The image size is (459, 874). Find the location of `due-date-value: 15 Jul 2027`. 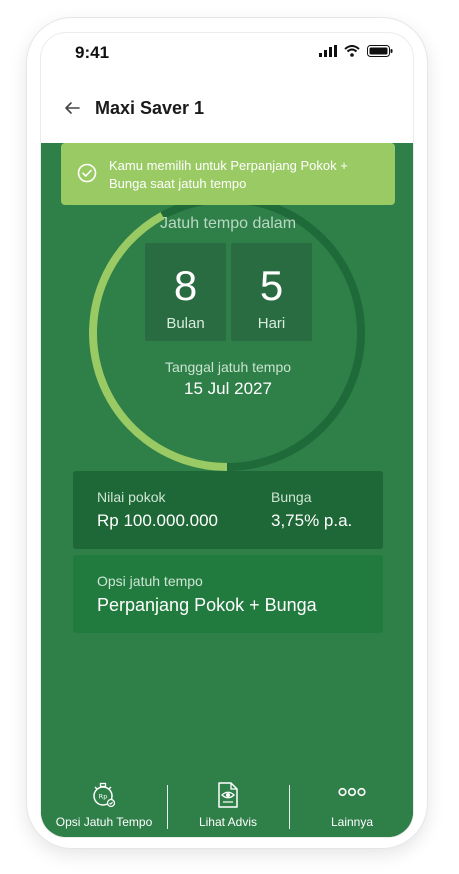

due-date-value: 15 Jul 2027 is located at coordinates (228, 388).